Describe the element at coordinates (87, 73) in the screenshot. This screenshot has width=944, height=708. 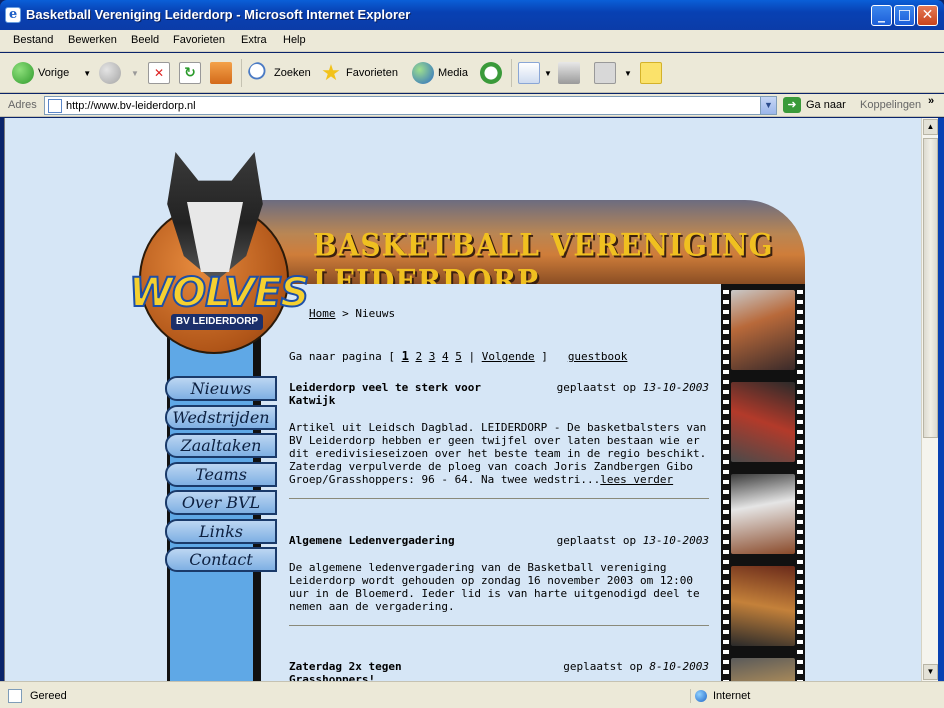
I see `back-dropdown-icon: ▼` at that location.